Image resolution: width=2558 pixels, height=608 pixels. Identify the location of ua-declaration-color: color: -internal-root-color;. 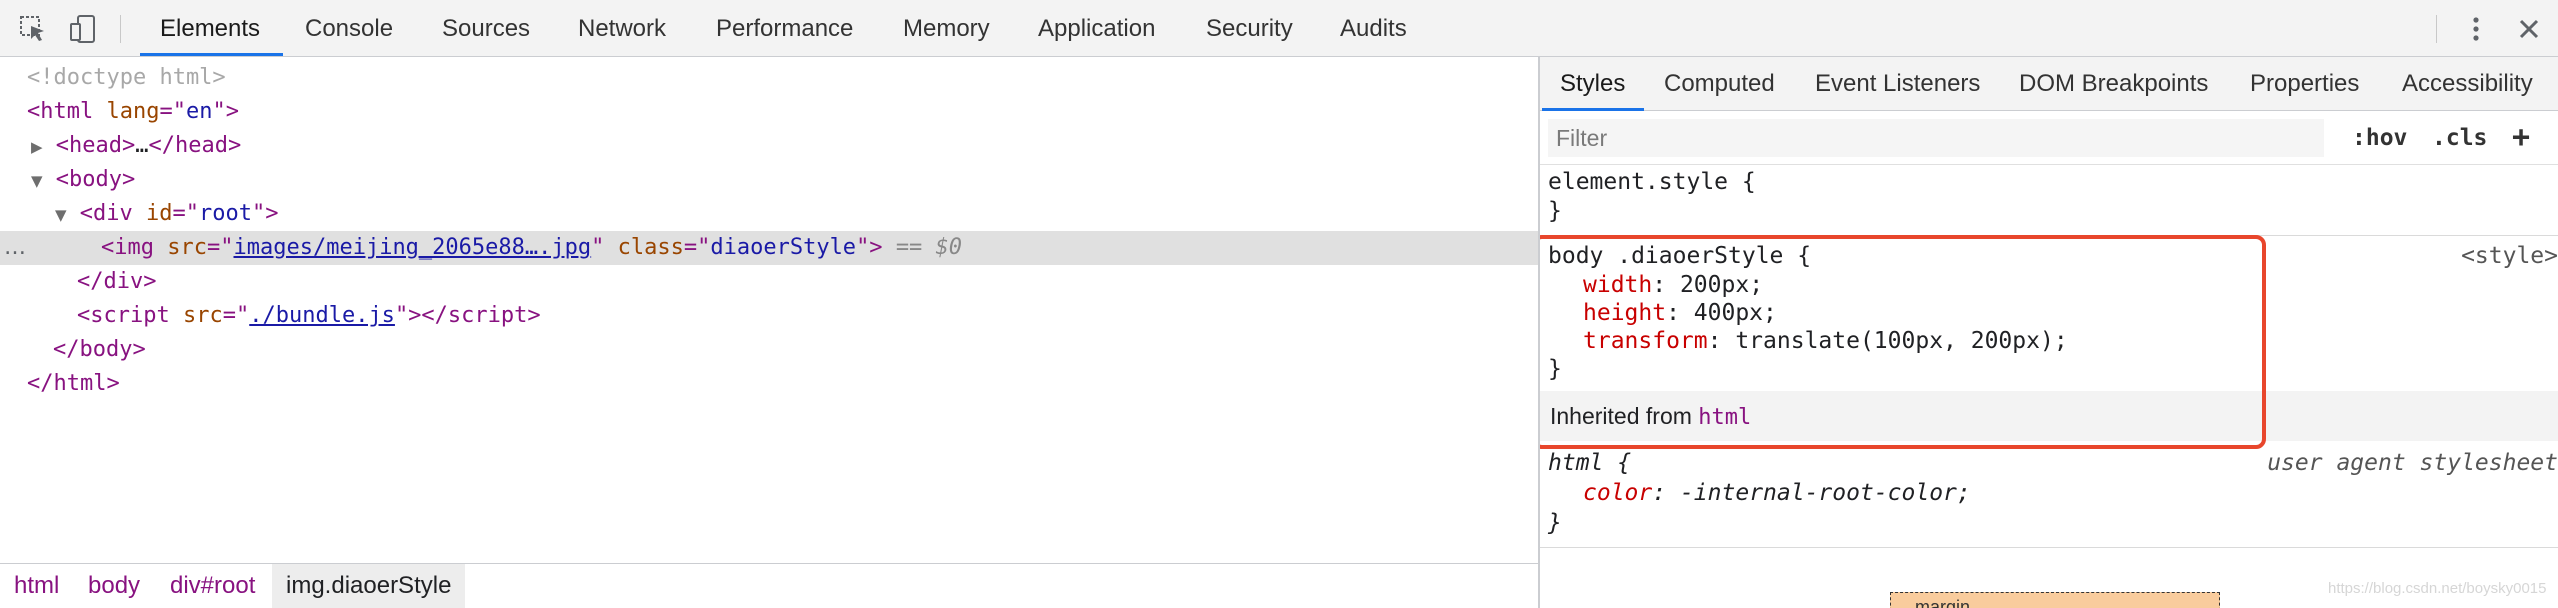
(1777, 493).